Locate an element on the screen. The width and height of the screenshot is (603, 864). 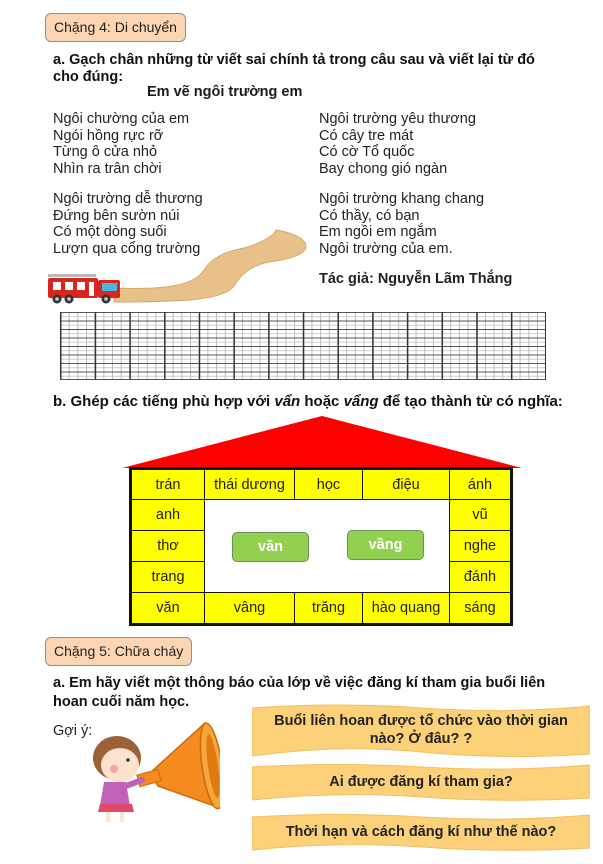
word-label: ánh is located at coordinates (480, 484).